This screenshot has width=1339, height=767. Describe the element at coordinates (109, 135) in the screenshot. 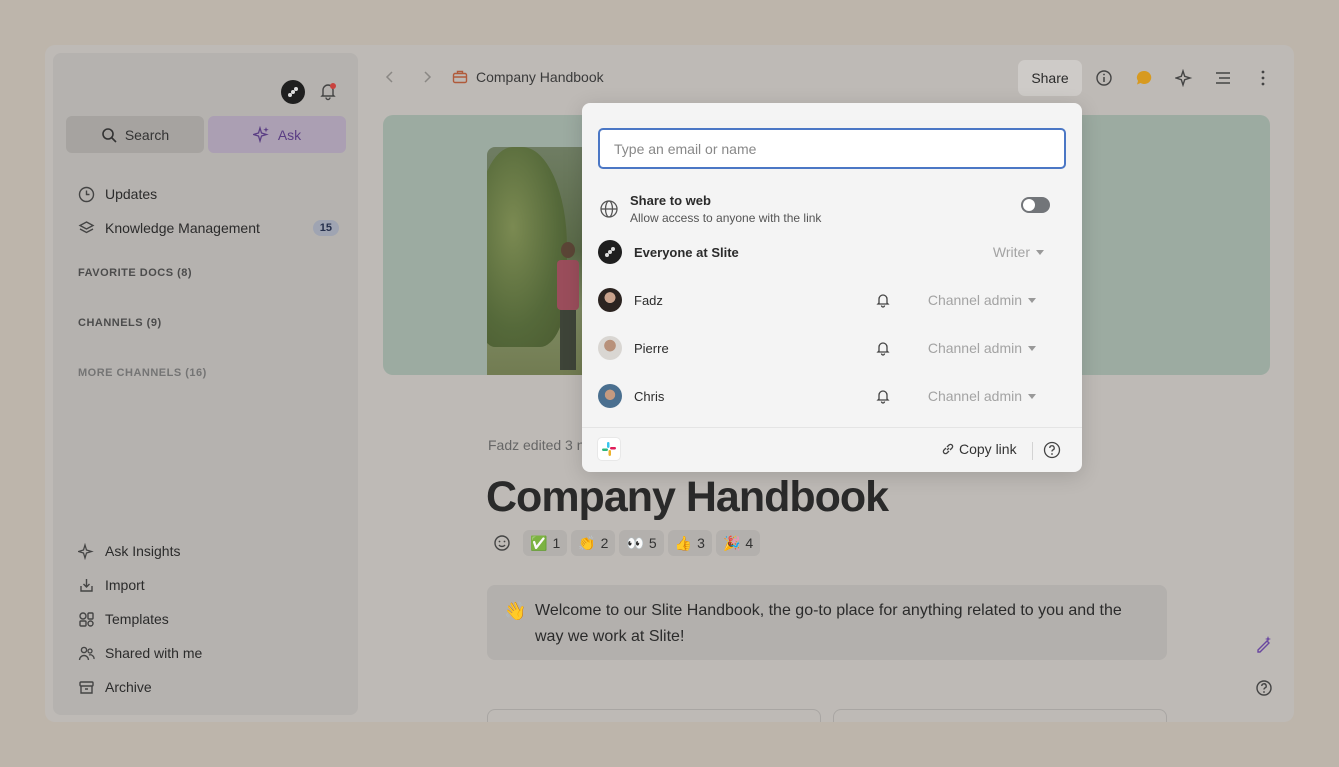

I see `search-icon` at that location.